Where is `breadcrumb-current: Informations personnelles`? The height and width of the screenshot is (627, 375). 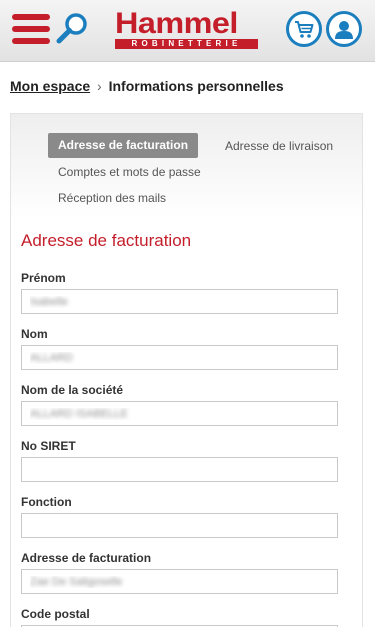
breadcrumb-current: Informations personnelles is located at coordinates (196, 86).